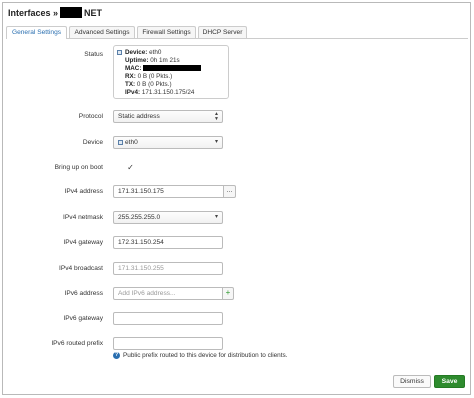 The image size is (474, 398). What do you see at coordinates (92, 142) in the screenshot?
I see `device-label: Device` at bounding box center [92, 142].